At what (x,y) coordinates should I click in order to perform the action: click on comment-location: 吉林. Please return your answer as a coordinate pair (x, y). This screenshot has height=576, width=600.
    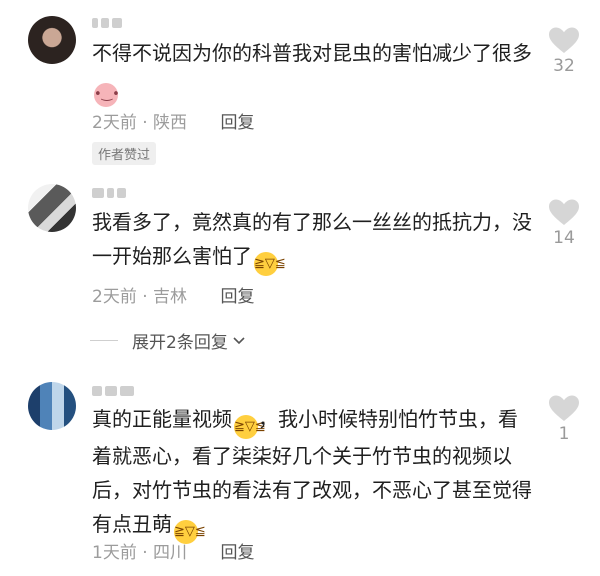
    Looking at the image, I should click on (170, 297).